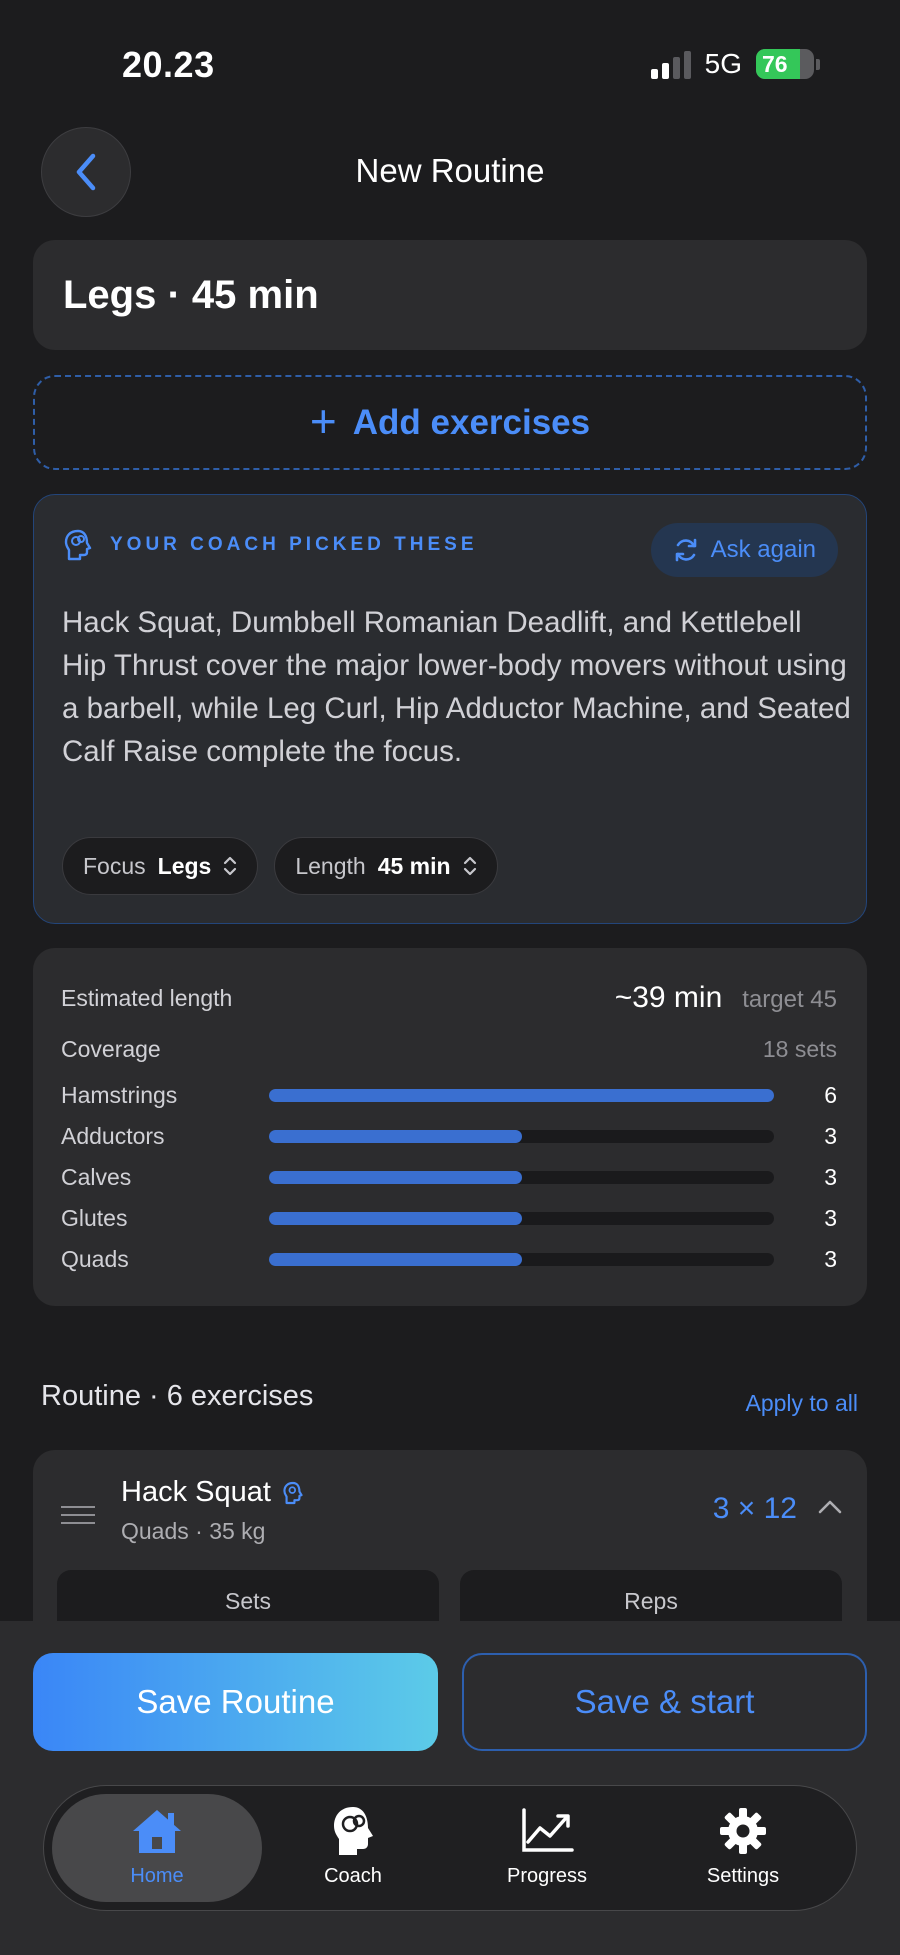  I want to click on estimated-length-row: Estimated length ~39 min target 45, so click(449, 998).